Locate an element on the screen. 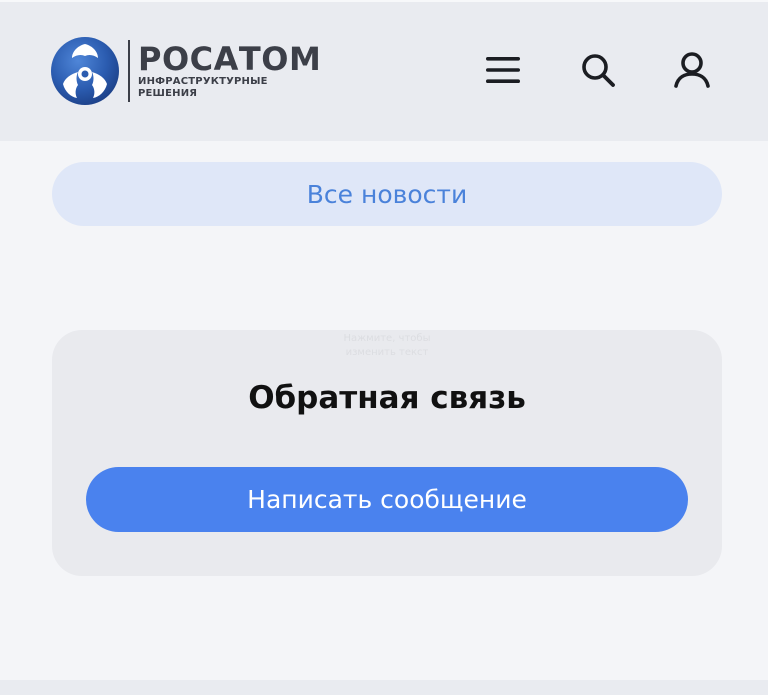 The image size is (768, 695). hamburger-menu-icon is located at coordinates (503, 70).